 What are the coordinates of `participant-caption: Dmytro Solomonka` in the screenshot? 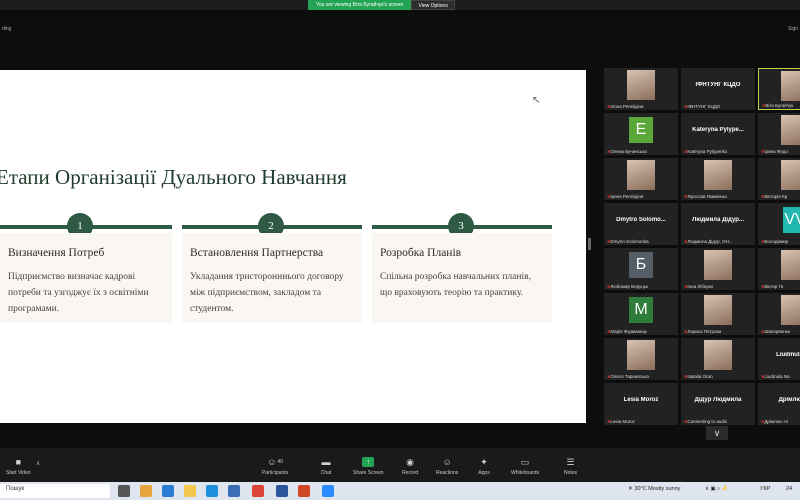 It's located at (627, 241).